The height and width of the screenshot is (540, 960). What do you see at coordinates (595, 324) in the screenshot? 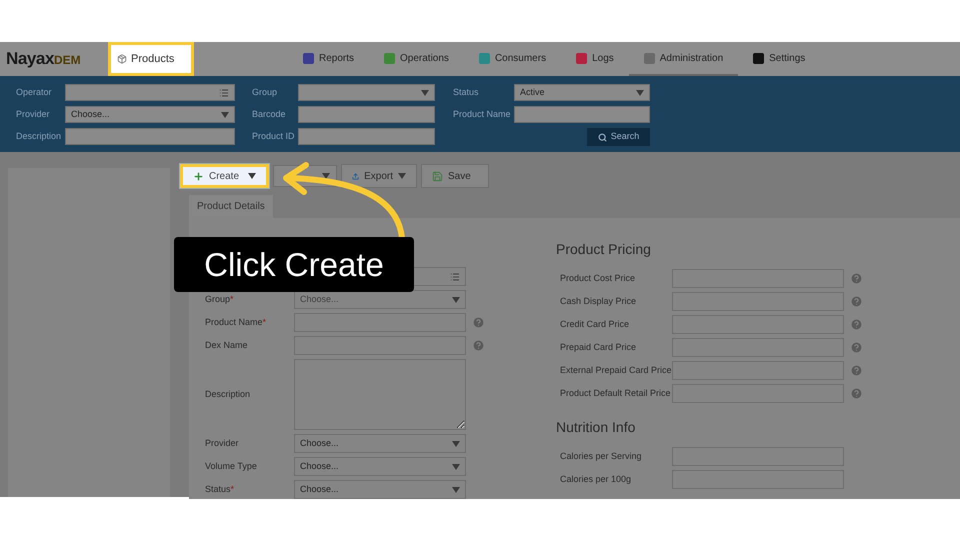
I see `field-label: Credit Card Price` at bounding box center [595, 324].